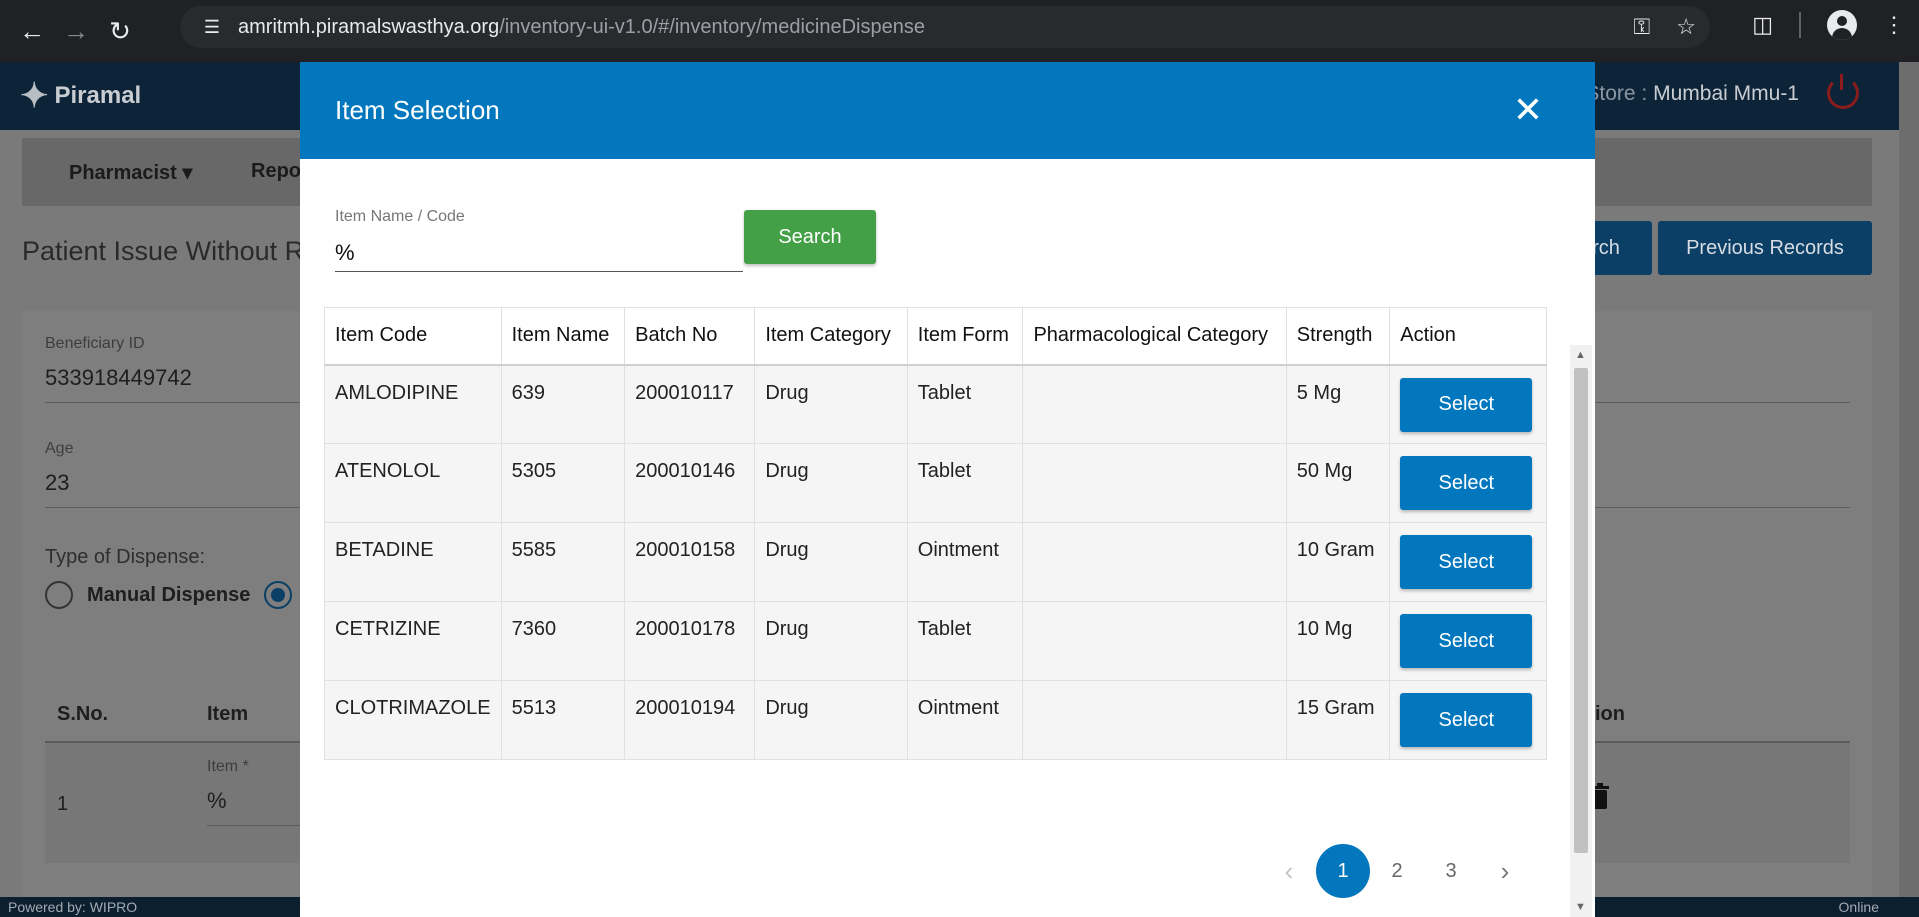  What do you see at coordinates (1894, 25) in the screenshot?
I see `kebab-menu-icon: ⋮` at bounding box center [1894, 25].